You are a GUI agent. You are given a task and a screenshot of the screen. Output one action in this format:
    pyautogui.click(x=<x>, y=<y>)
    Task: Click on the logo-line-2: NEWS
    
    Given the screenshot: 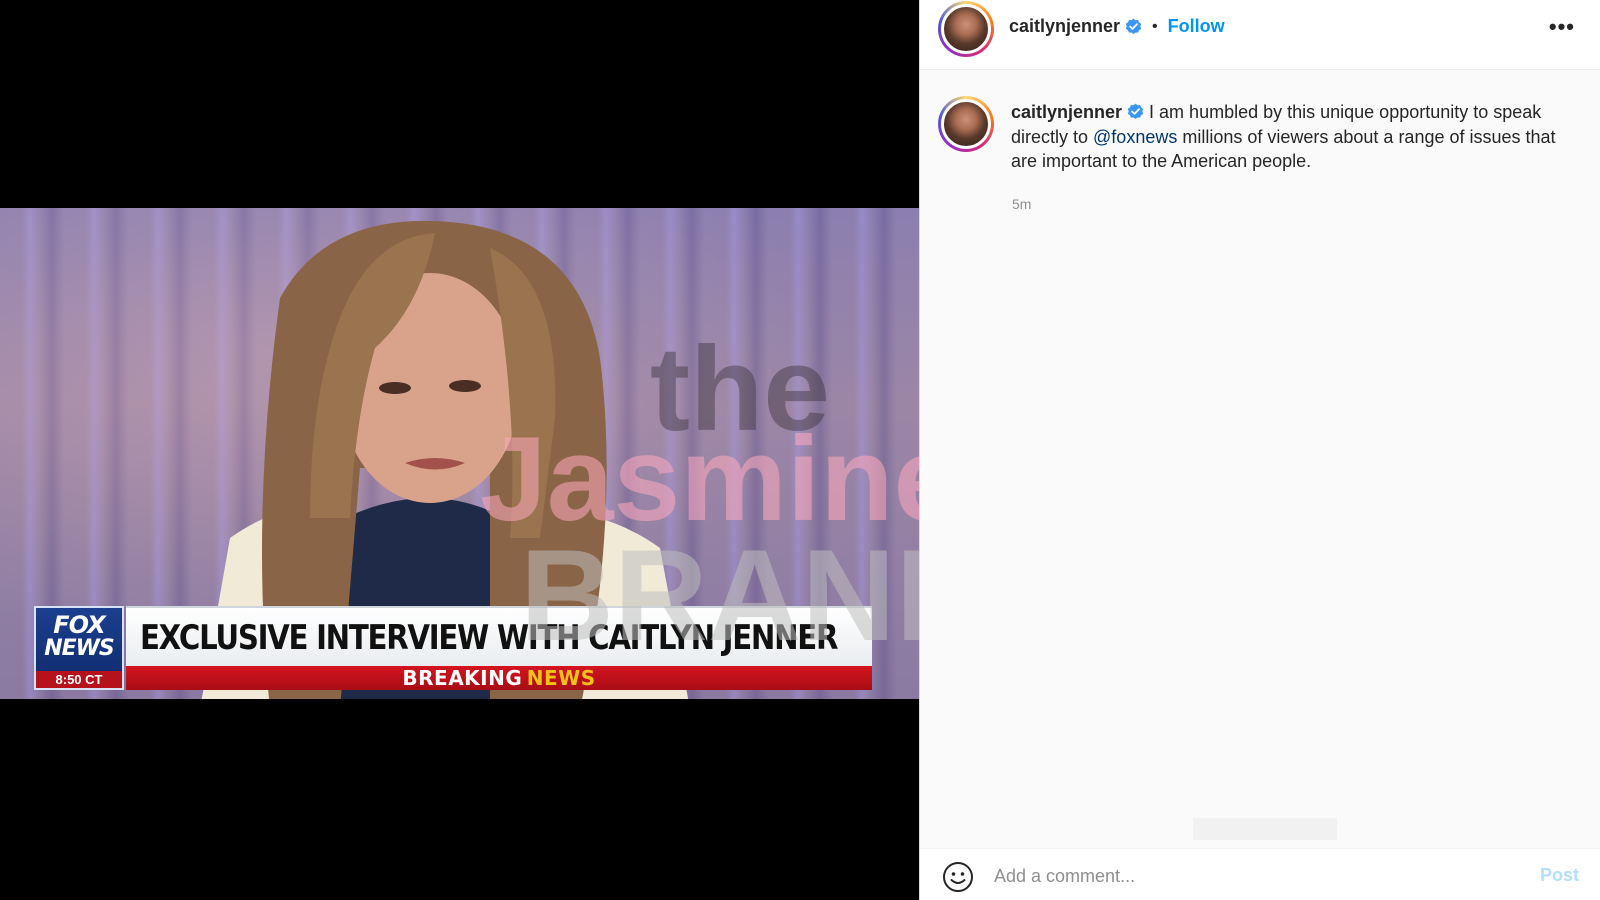 What is the action you would take?
    pyautogui.click(x=79, y=648)
    